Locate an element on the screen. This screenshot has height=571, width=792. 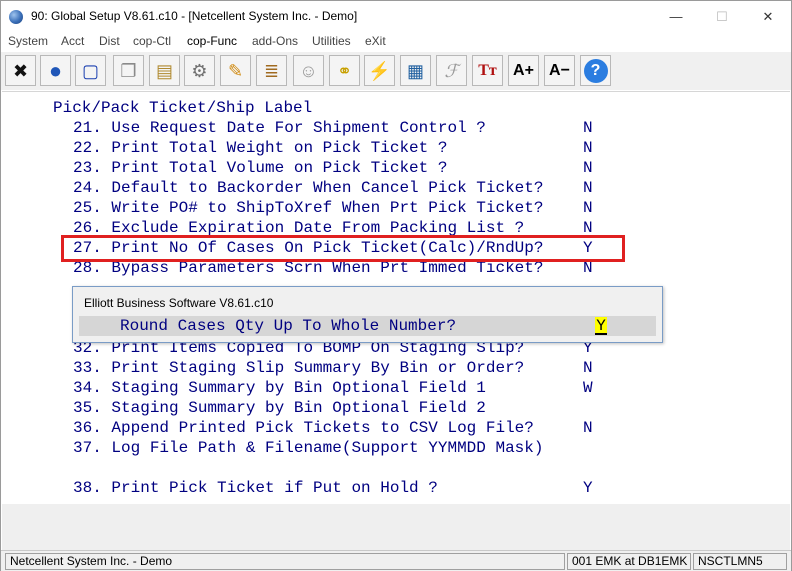
option-value: Y is located at coordinates (588, 488).